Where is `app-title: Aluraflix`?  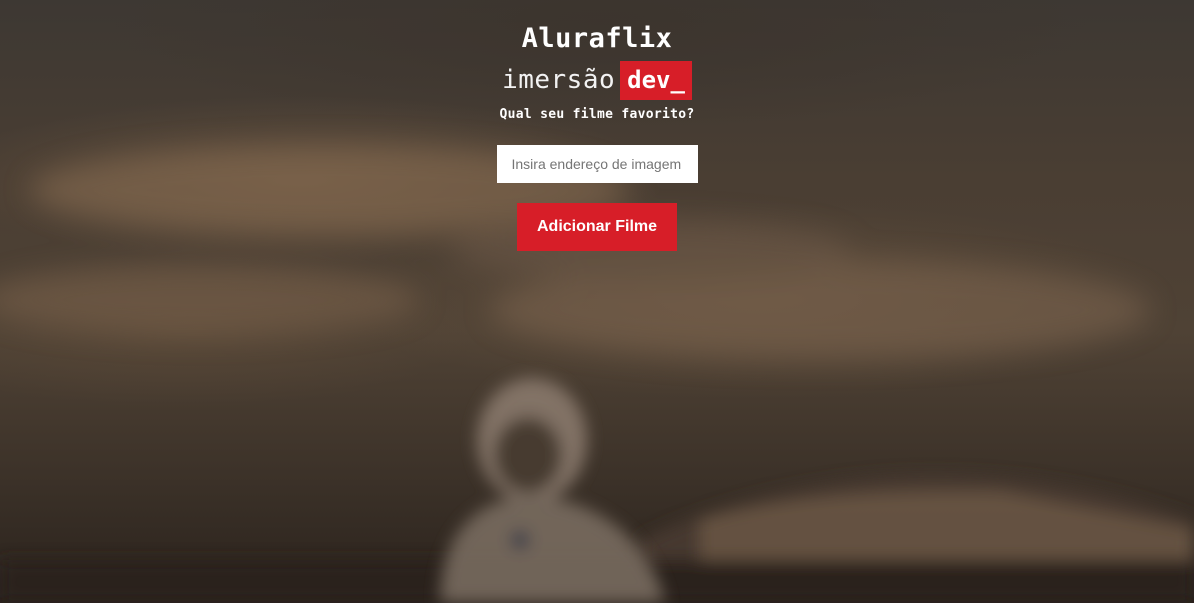 app-title: Aluraflix is located at coordinates (597, 38).